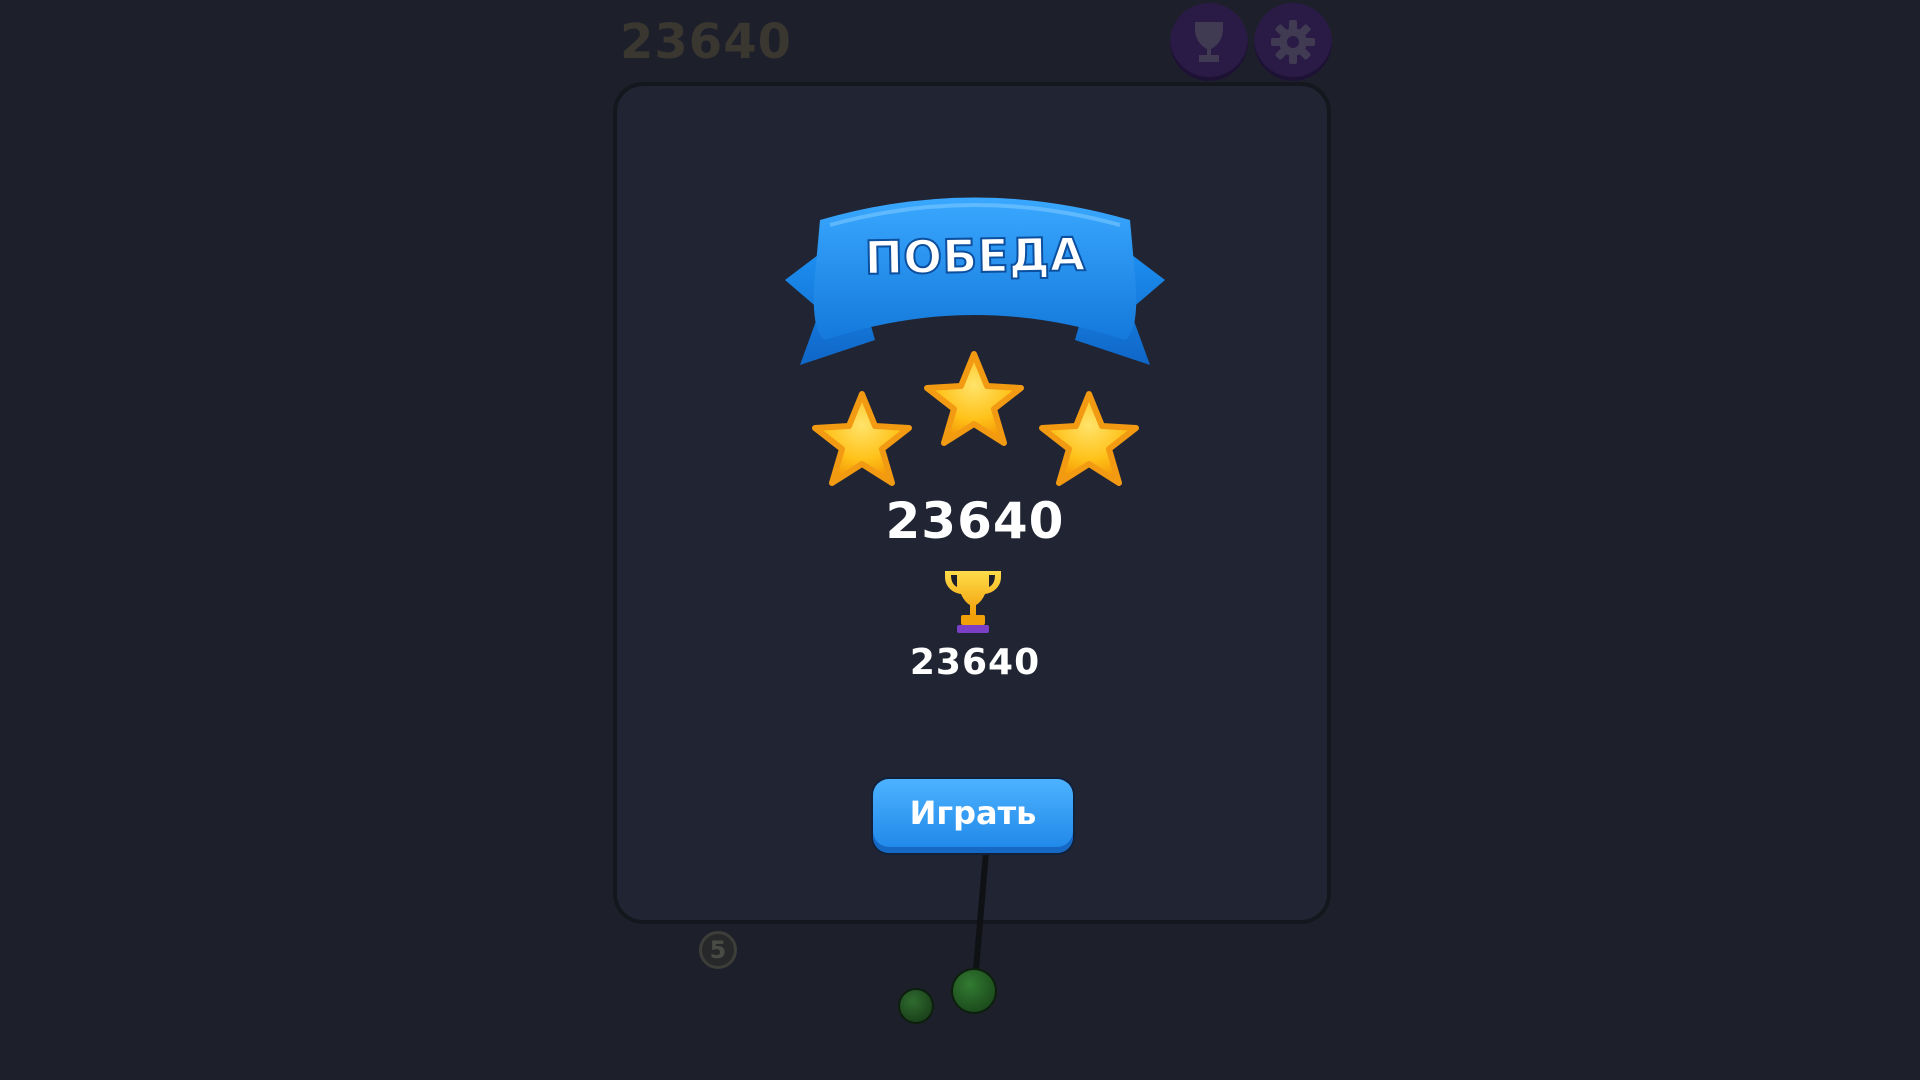 The width and height of the screenshot is (1920, 1080). I want to click on cue-stick, so click(981, 912).